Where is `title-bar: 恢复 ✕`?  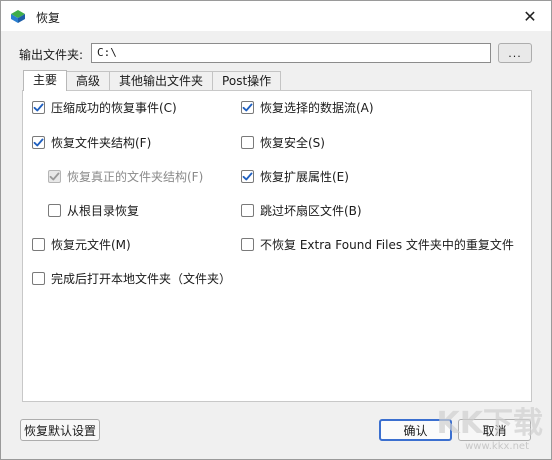
title-bar: 恢复 ✕ is located at coordinates (276, 16).